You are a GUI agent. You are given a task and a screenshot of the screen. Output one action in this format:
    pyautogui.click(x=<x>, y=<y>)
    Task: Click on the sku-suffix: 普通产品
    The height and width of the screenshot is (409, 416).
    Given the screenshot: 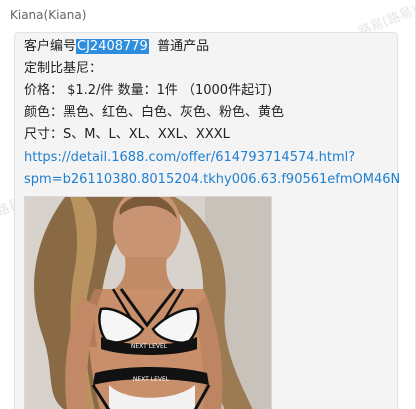 What is the action you would take?
    pyautogui.click(x=179, y=46)
    